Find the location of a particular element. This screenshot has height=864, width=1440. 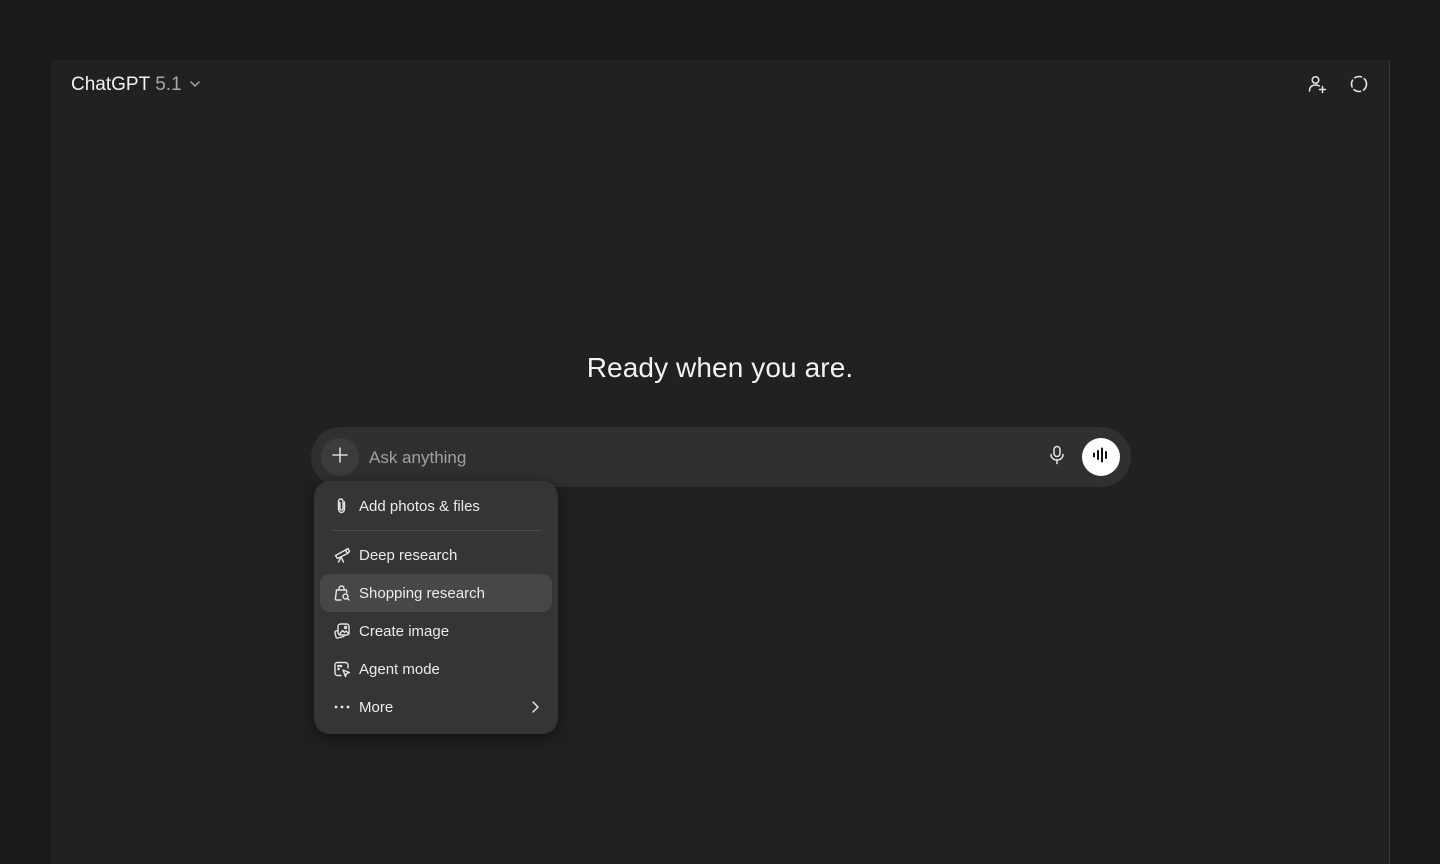

add-people-button is located at coordinates (1317, 86).